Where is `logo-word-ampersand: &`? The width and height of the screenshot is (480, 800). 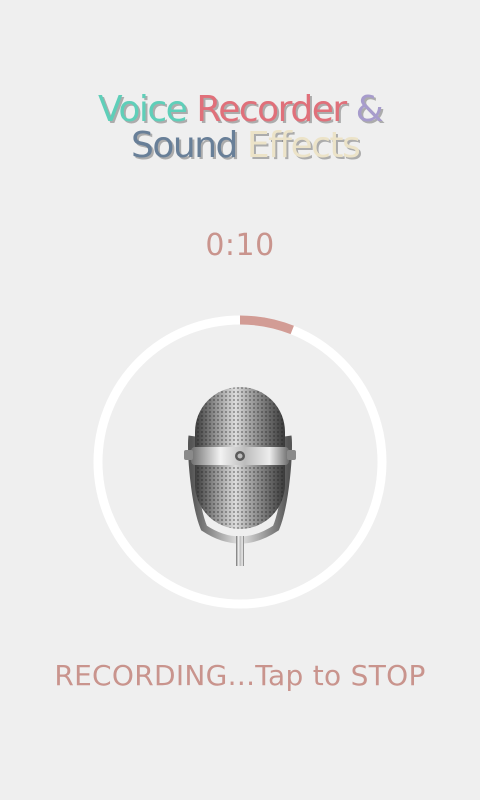 logo-word-ampersand: & is located at coordinates (369, 109).